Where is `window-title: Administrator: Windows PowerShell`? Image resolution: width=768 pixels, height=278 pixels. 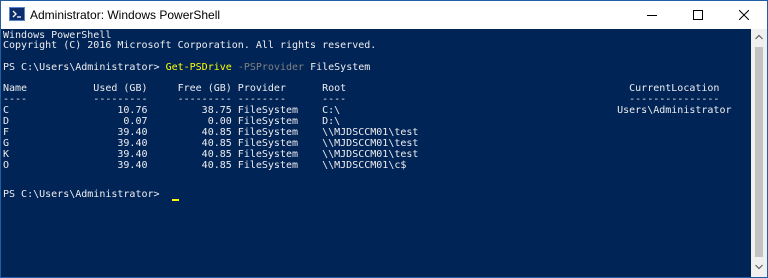
window-title: Administrator: Windows PowerShell is located at coordinates (125, 15).